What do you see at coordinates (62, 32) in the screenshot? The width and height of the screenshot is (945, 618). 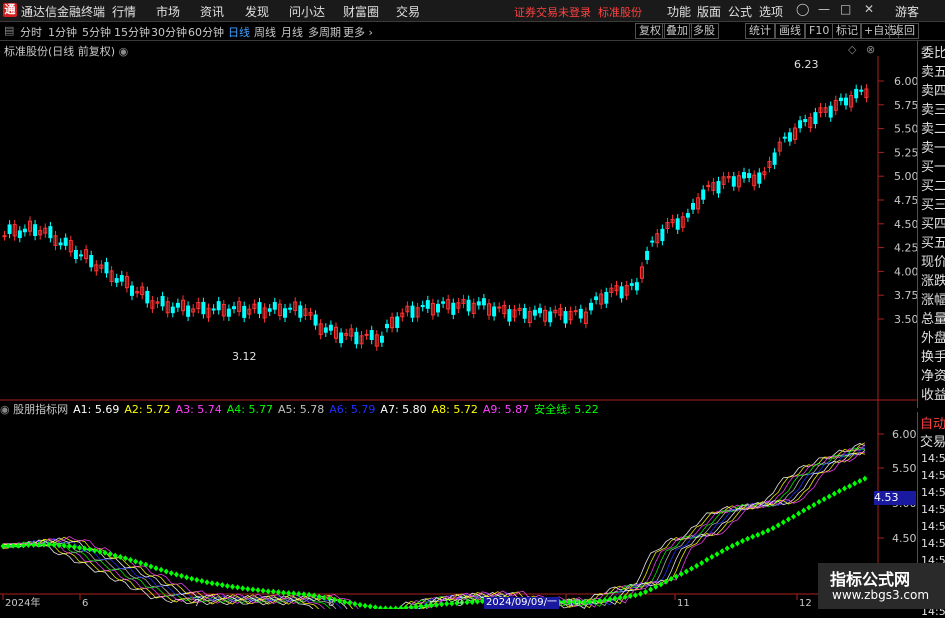 I see `period-1min: 1分钟` at bounding box center [62, 32].